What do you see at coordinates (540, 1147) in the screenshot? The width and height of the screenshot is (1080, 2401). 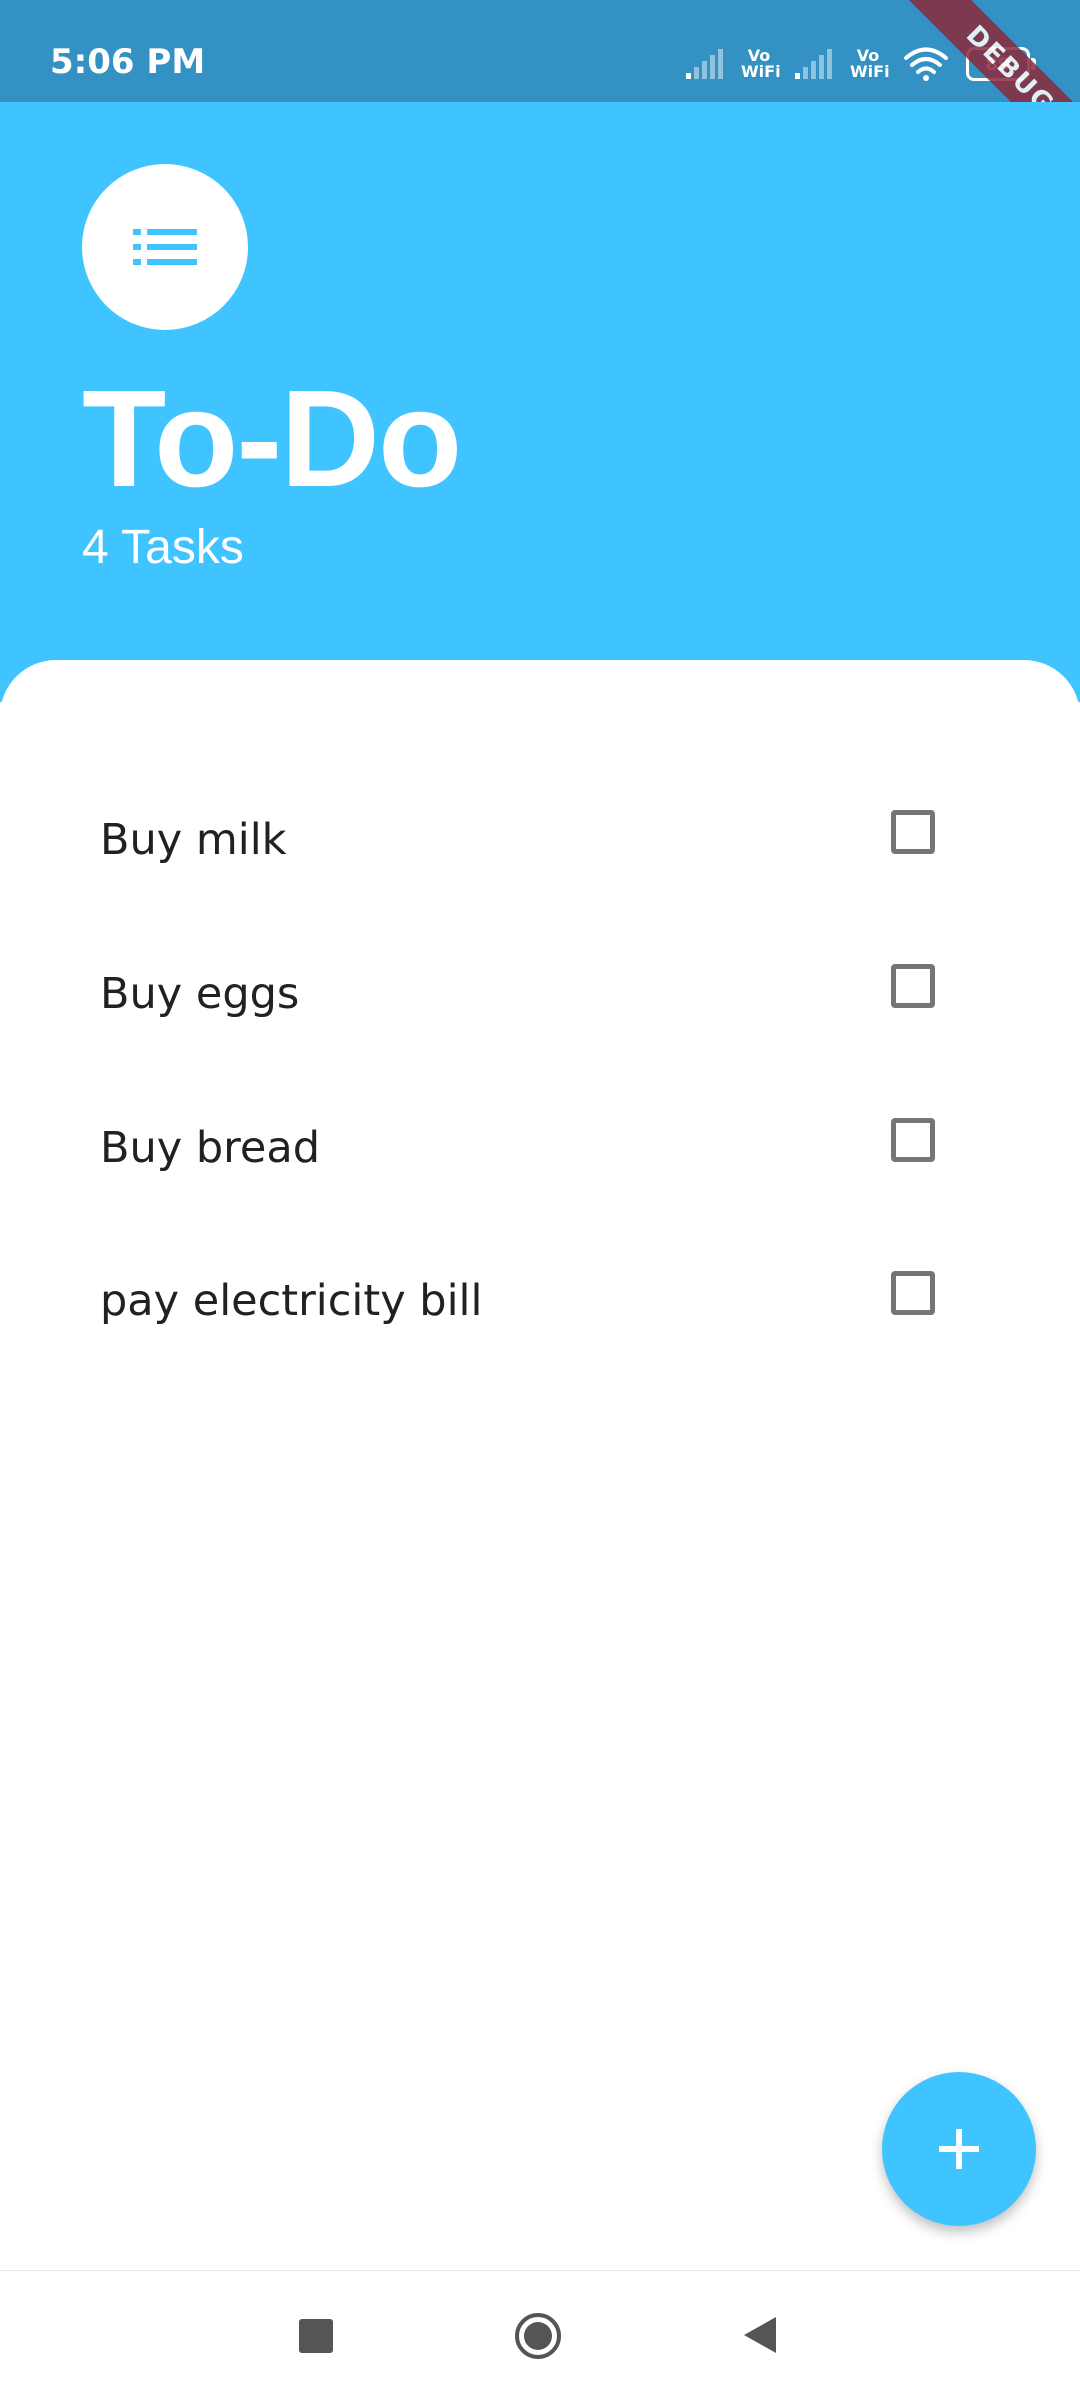 I see `task-item: Buy bread` at bounding box center [540, 1147].